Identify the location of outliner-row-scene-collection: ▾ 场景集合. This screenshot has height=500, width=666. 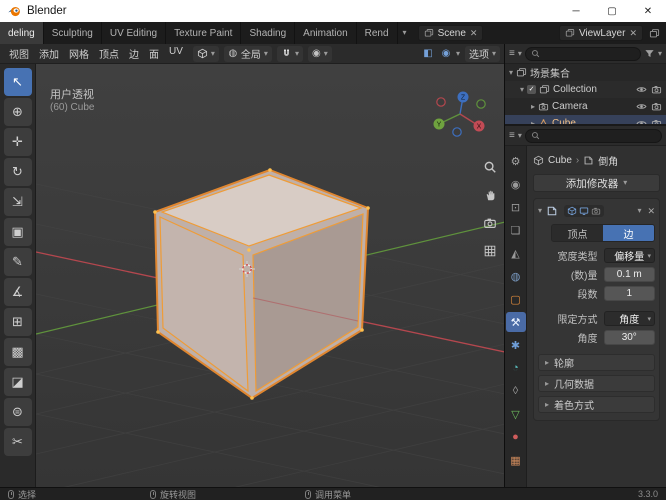
(585, 72).